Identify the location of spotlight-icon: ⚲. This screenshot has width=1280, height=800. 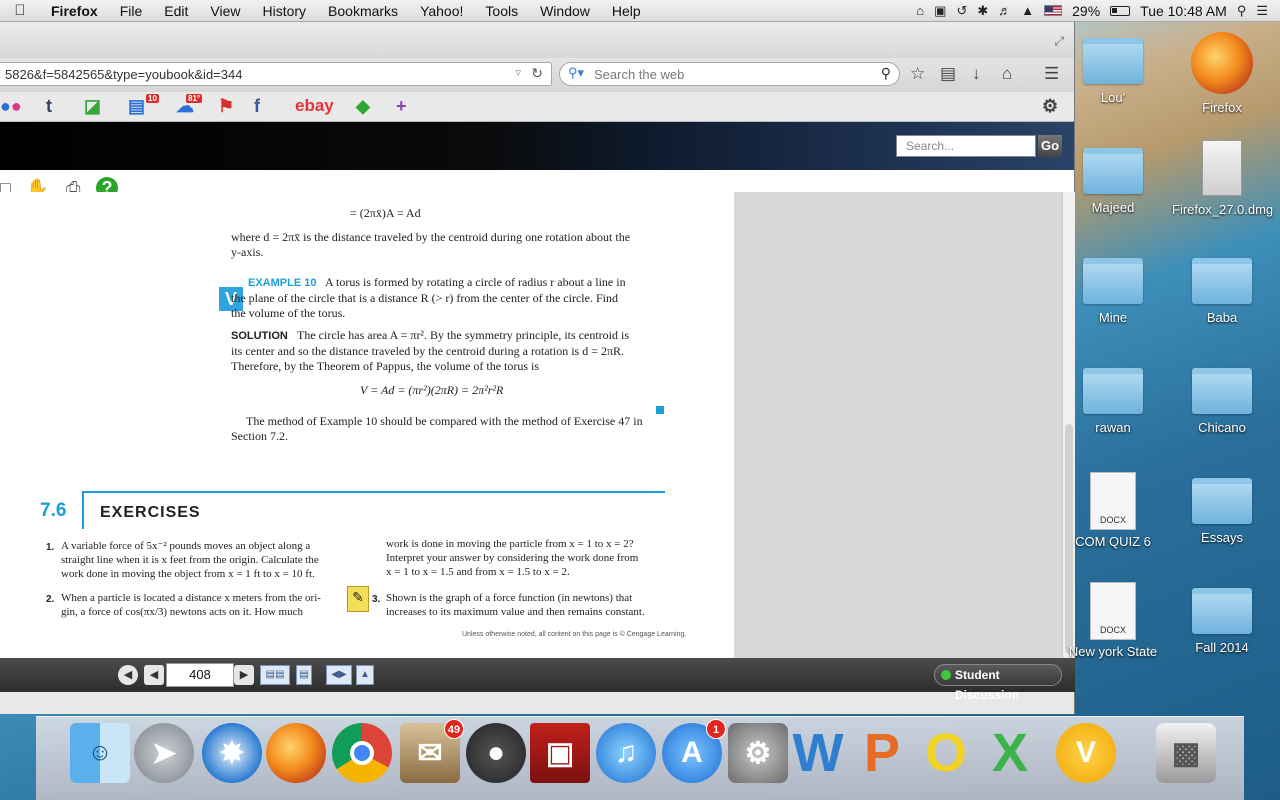
(1242, 11).